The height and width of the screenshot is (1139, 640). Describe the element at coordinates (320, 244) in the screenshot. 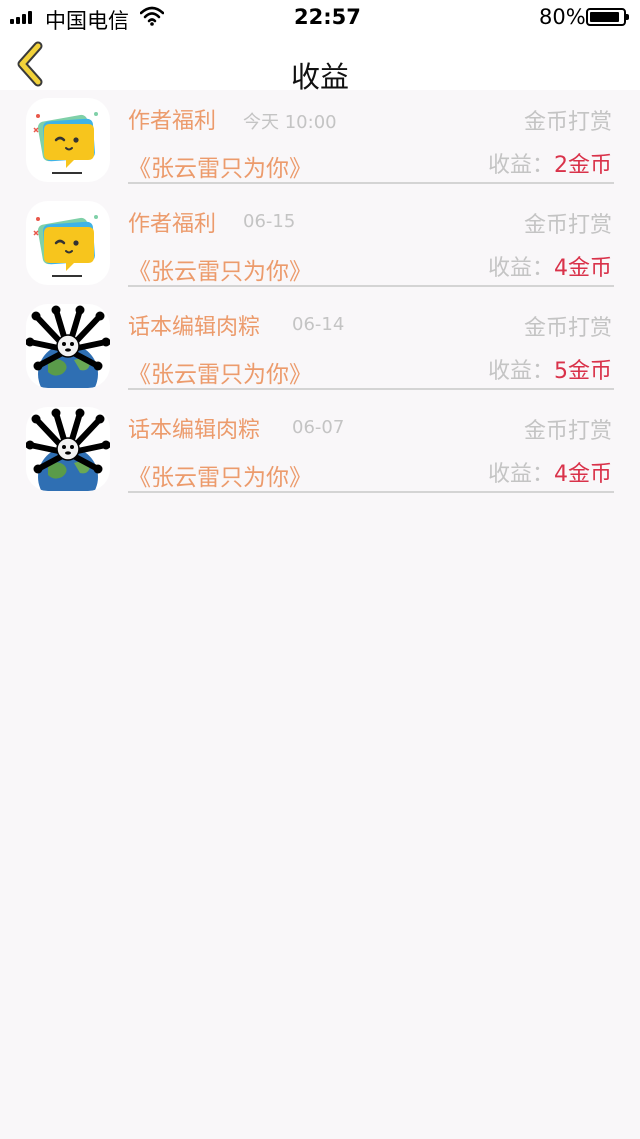

I see `list-item: 作者福利 06-15 金币打赏 《张云雷只为你》 收益：4金币` at that location.